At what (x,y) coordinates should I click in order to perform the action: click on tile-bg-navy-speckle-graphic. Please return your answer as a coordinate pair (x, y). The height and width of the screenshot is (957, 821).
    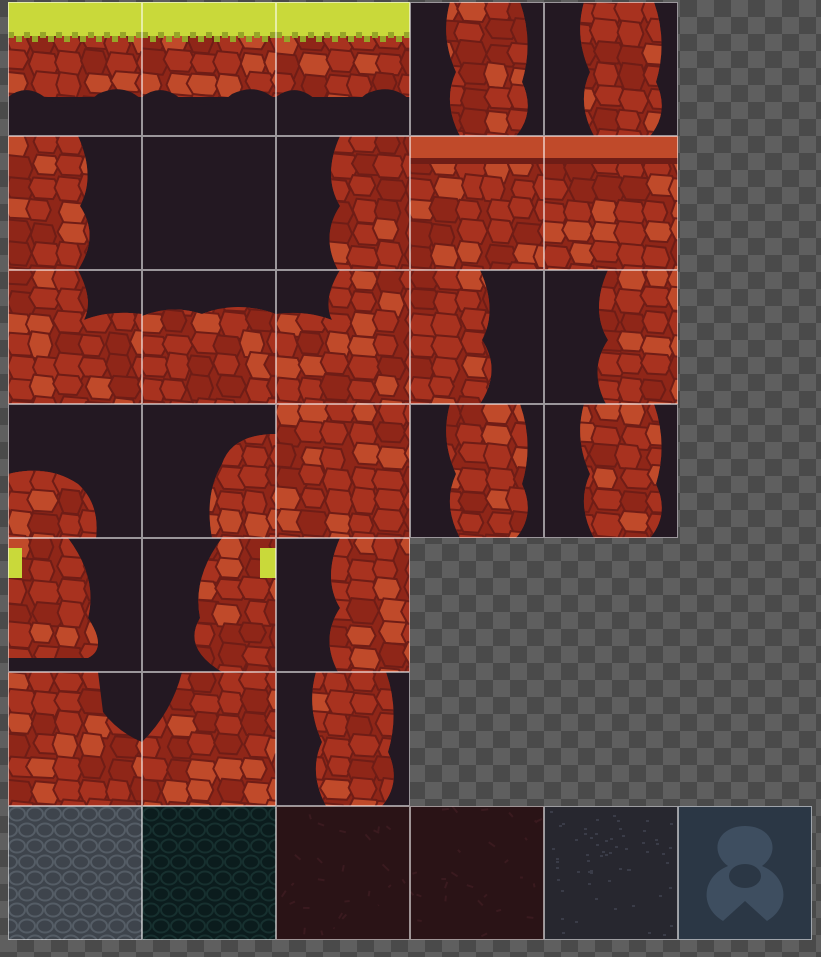
    Looking at the image, I should click on (611, 873).